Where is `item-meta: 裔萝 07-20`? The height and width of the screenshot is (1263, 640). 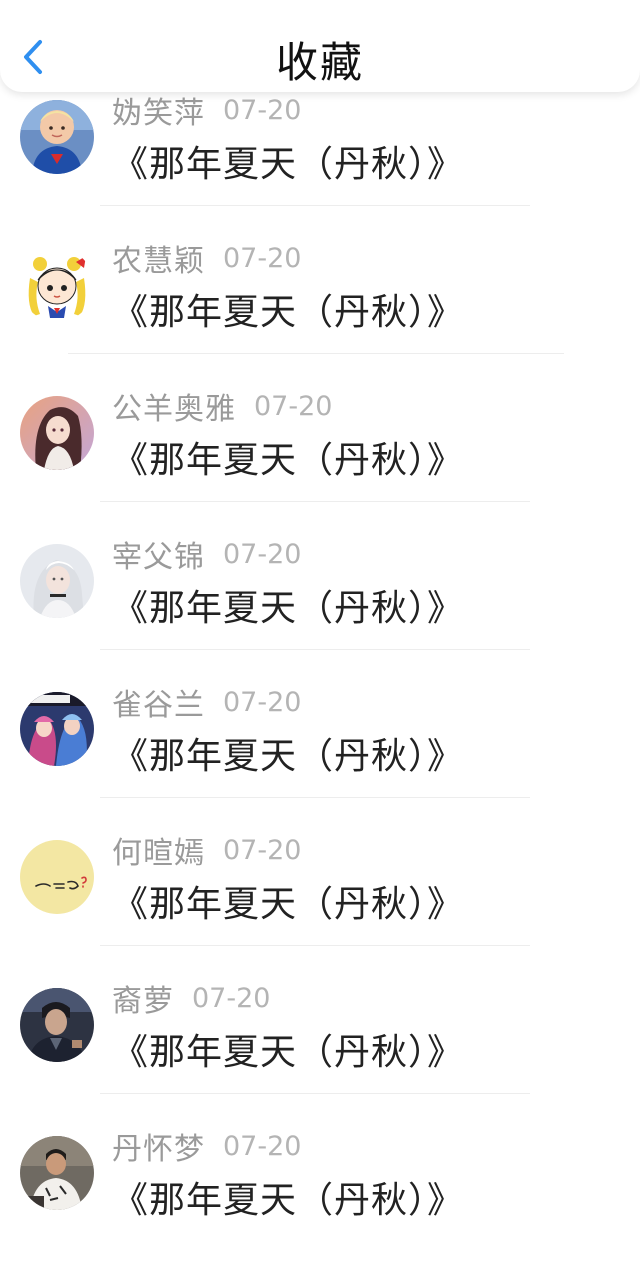
item-meta: 裔萝 07-20 is located at coordinates (191, 998).